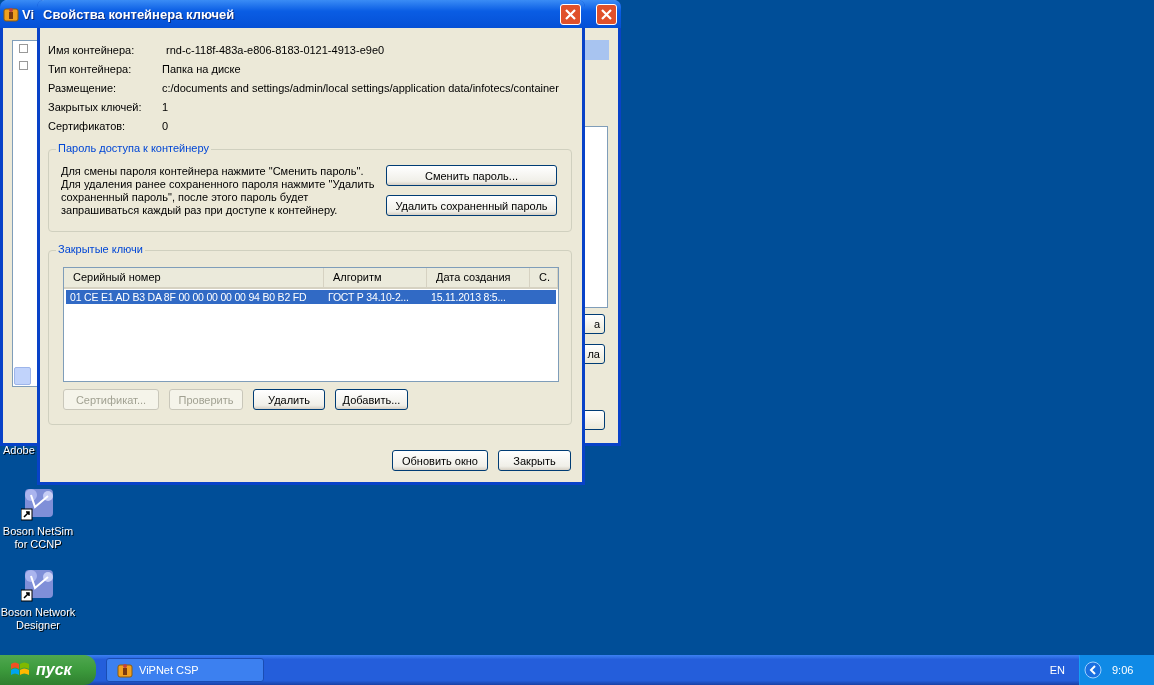 Image resolution: width=1154 pixels, height=685 pixels. What do you see at coordinates (218, 191) in the screenshot?
I see `password-hint: Для смены пароля контейнера нажмите "Сменить пароль". Для удаления ранее сохраненного пароля нажмите "Удалить сохраненный пароль", после этого пароль будет запрашиваться каждый раз при доступе к контейнеру.` at bounding box center [218, 191].